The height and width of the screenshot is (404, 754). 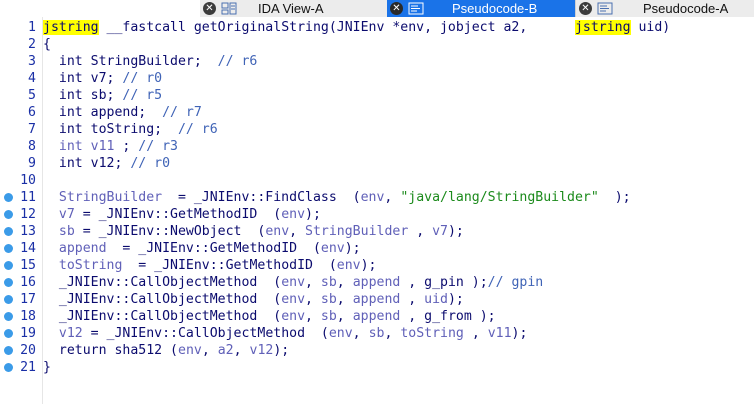 What do you see at coordinates (32, 129) in the screenshot?
I see `line-number: 7` at bounding box center [32, 129].